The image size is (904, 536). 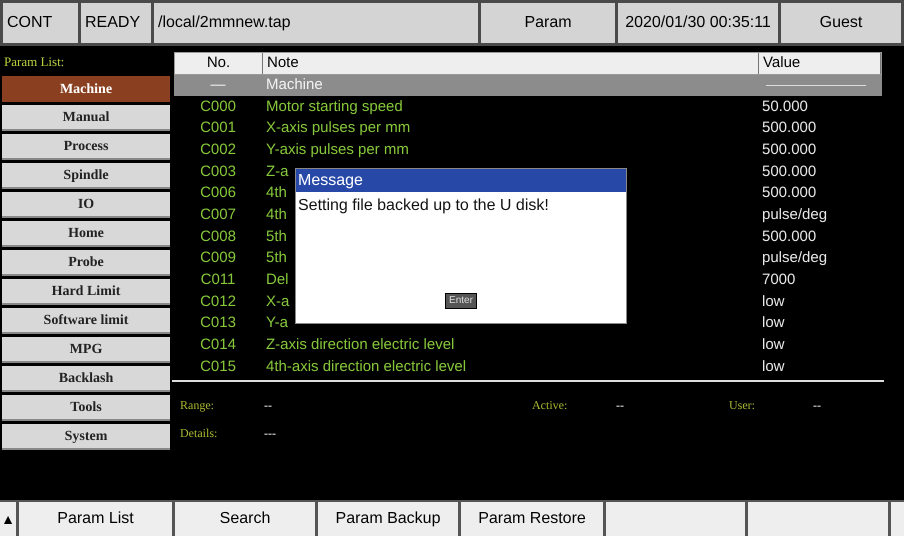 What do you see at coordinates (8, 519) in the screenshot?
I see `up-arrow-button: ▲` at bounding box center [8, 519].